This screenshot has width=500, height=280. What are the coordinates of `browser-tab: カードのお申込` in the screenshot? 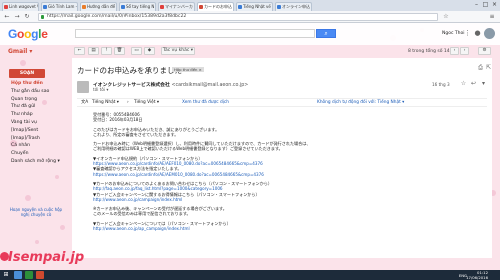 It's located at (215, 6).